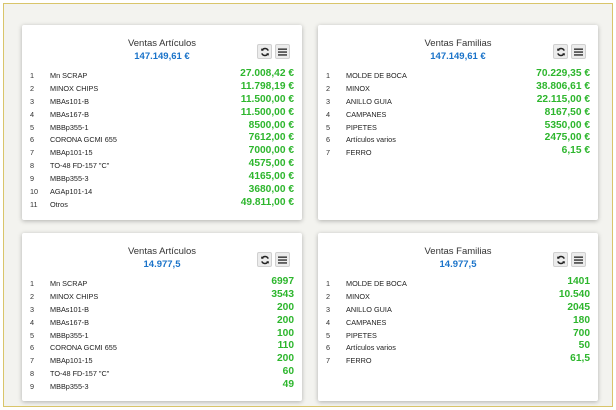 The height and width of the screenshot is (410, 616). Describe the element at coordinates (458, 283) in the screenshot. I see `list-item: 1 MOLDE DE BOCA 1401` at that location.